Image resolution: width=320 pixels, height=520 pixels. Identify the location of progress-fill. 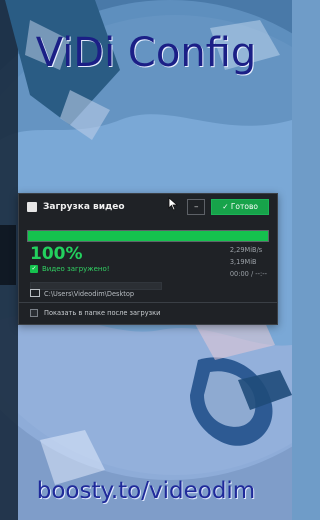
(148, 236).